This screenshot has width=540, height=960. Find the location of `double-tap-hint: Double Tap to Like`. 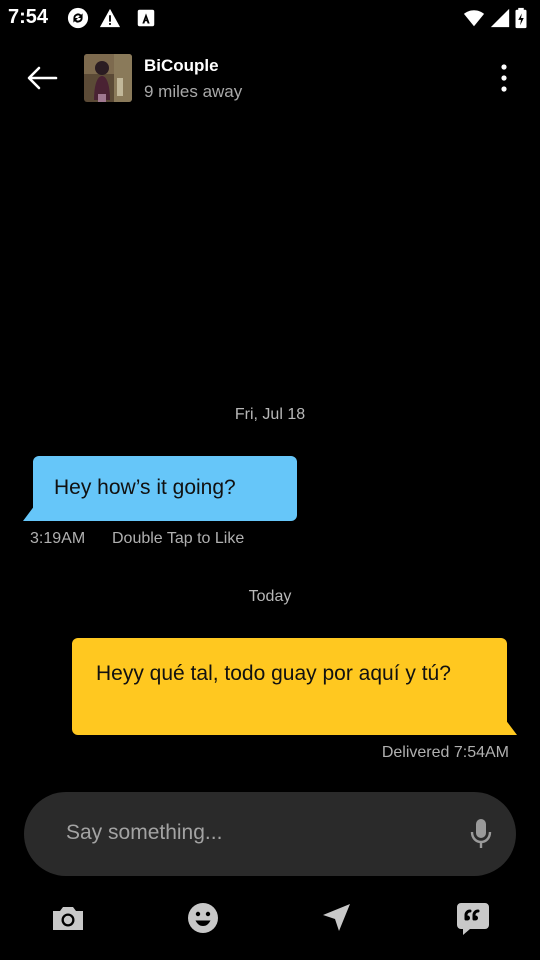

double-tap-hint: Double Tap to Like is located at coordinates (178, 538).